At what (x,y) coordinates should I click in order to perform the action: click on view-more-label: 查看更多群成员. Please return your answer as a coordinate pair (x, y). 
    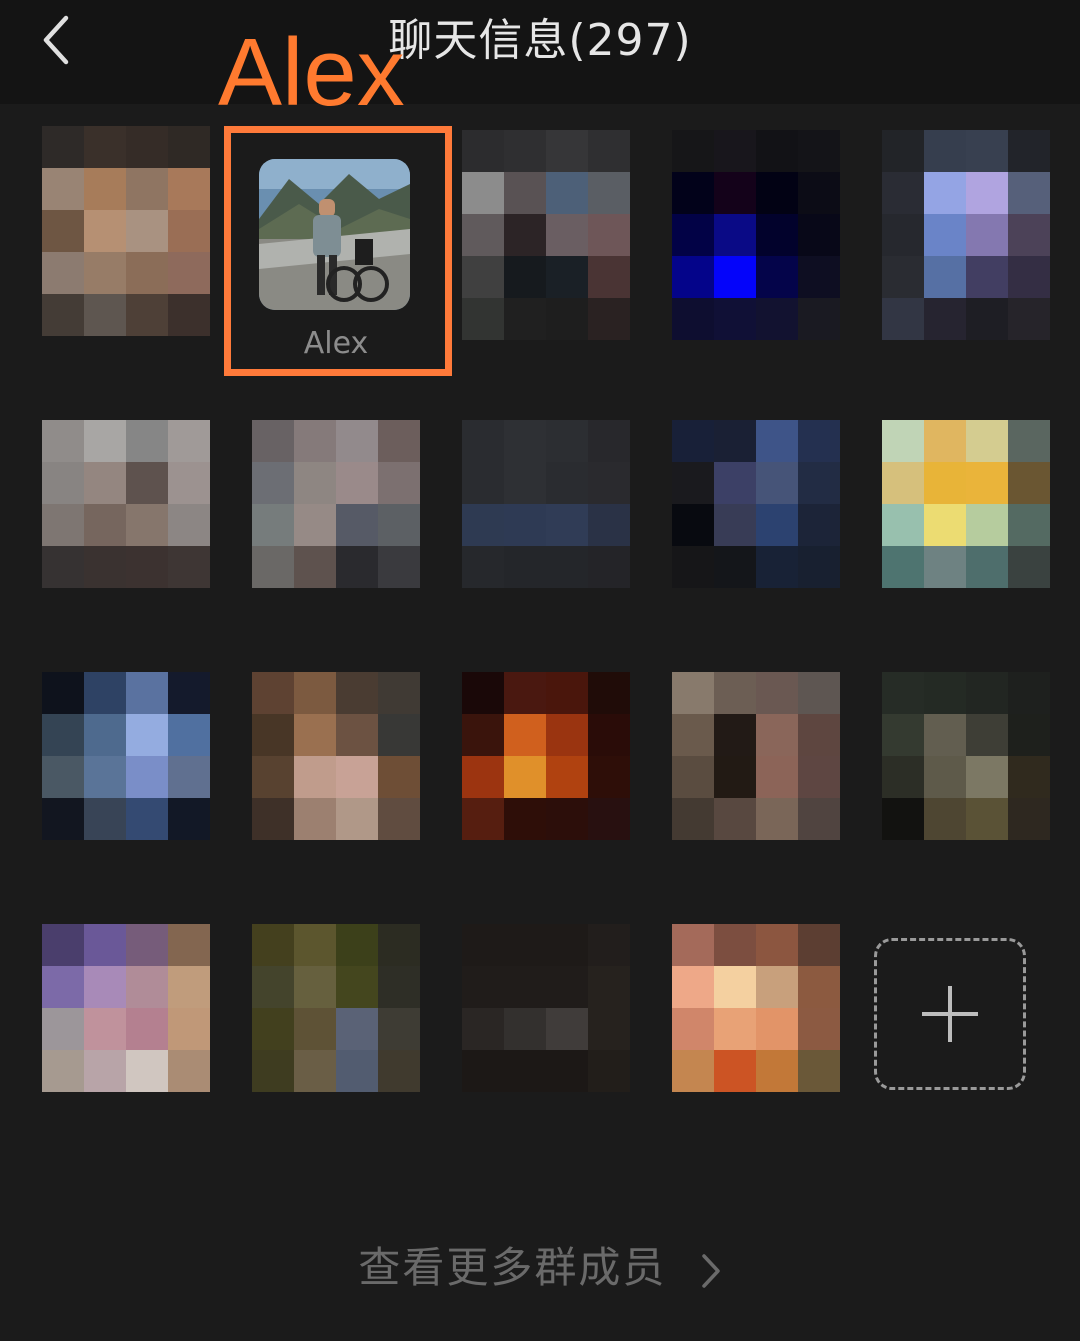
    Looking at the image, I should click on (512, 1267).